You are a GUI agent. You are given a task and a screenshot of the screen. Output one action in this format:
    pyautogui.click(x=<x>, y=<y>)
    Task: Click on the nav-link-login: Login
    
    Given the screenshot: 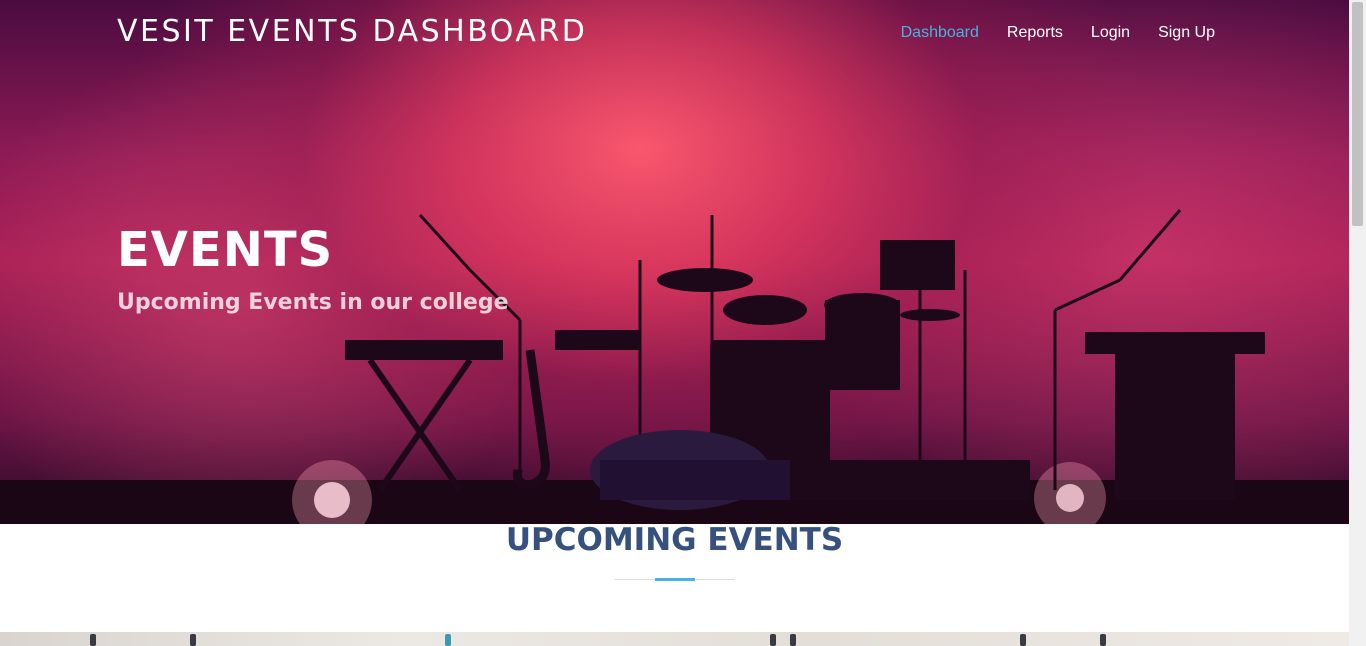 What is the action you would take?
    pyautogui.click(x=1110, y=33)
    